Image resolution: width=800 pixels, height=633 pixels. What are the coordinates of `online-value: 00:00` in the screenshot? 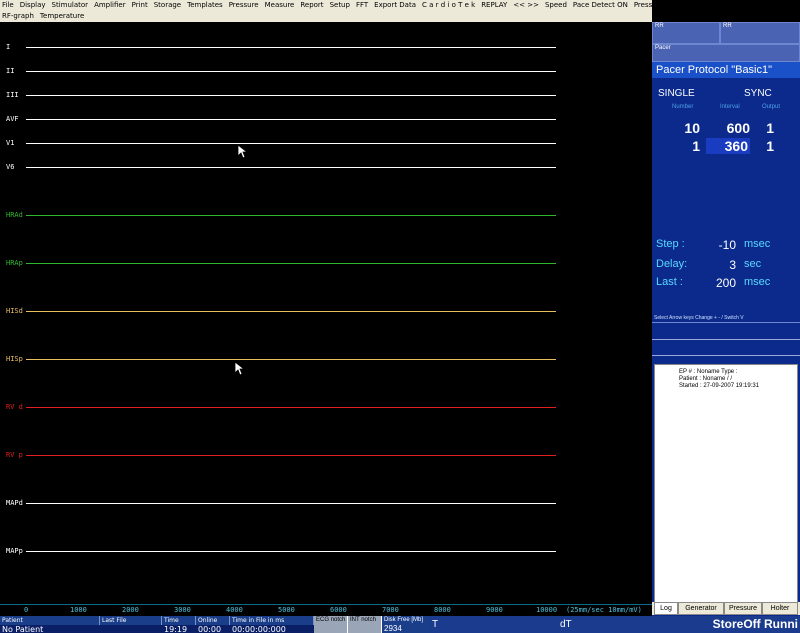 It's located at (210, 629).